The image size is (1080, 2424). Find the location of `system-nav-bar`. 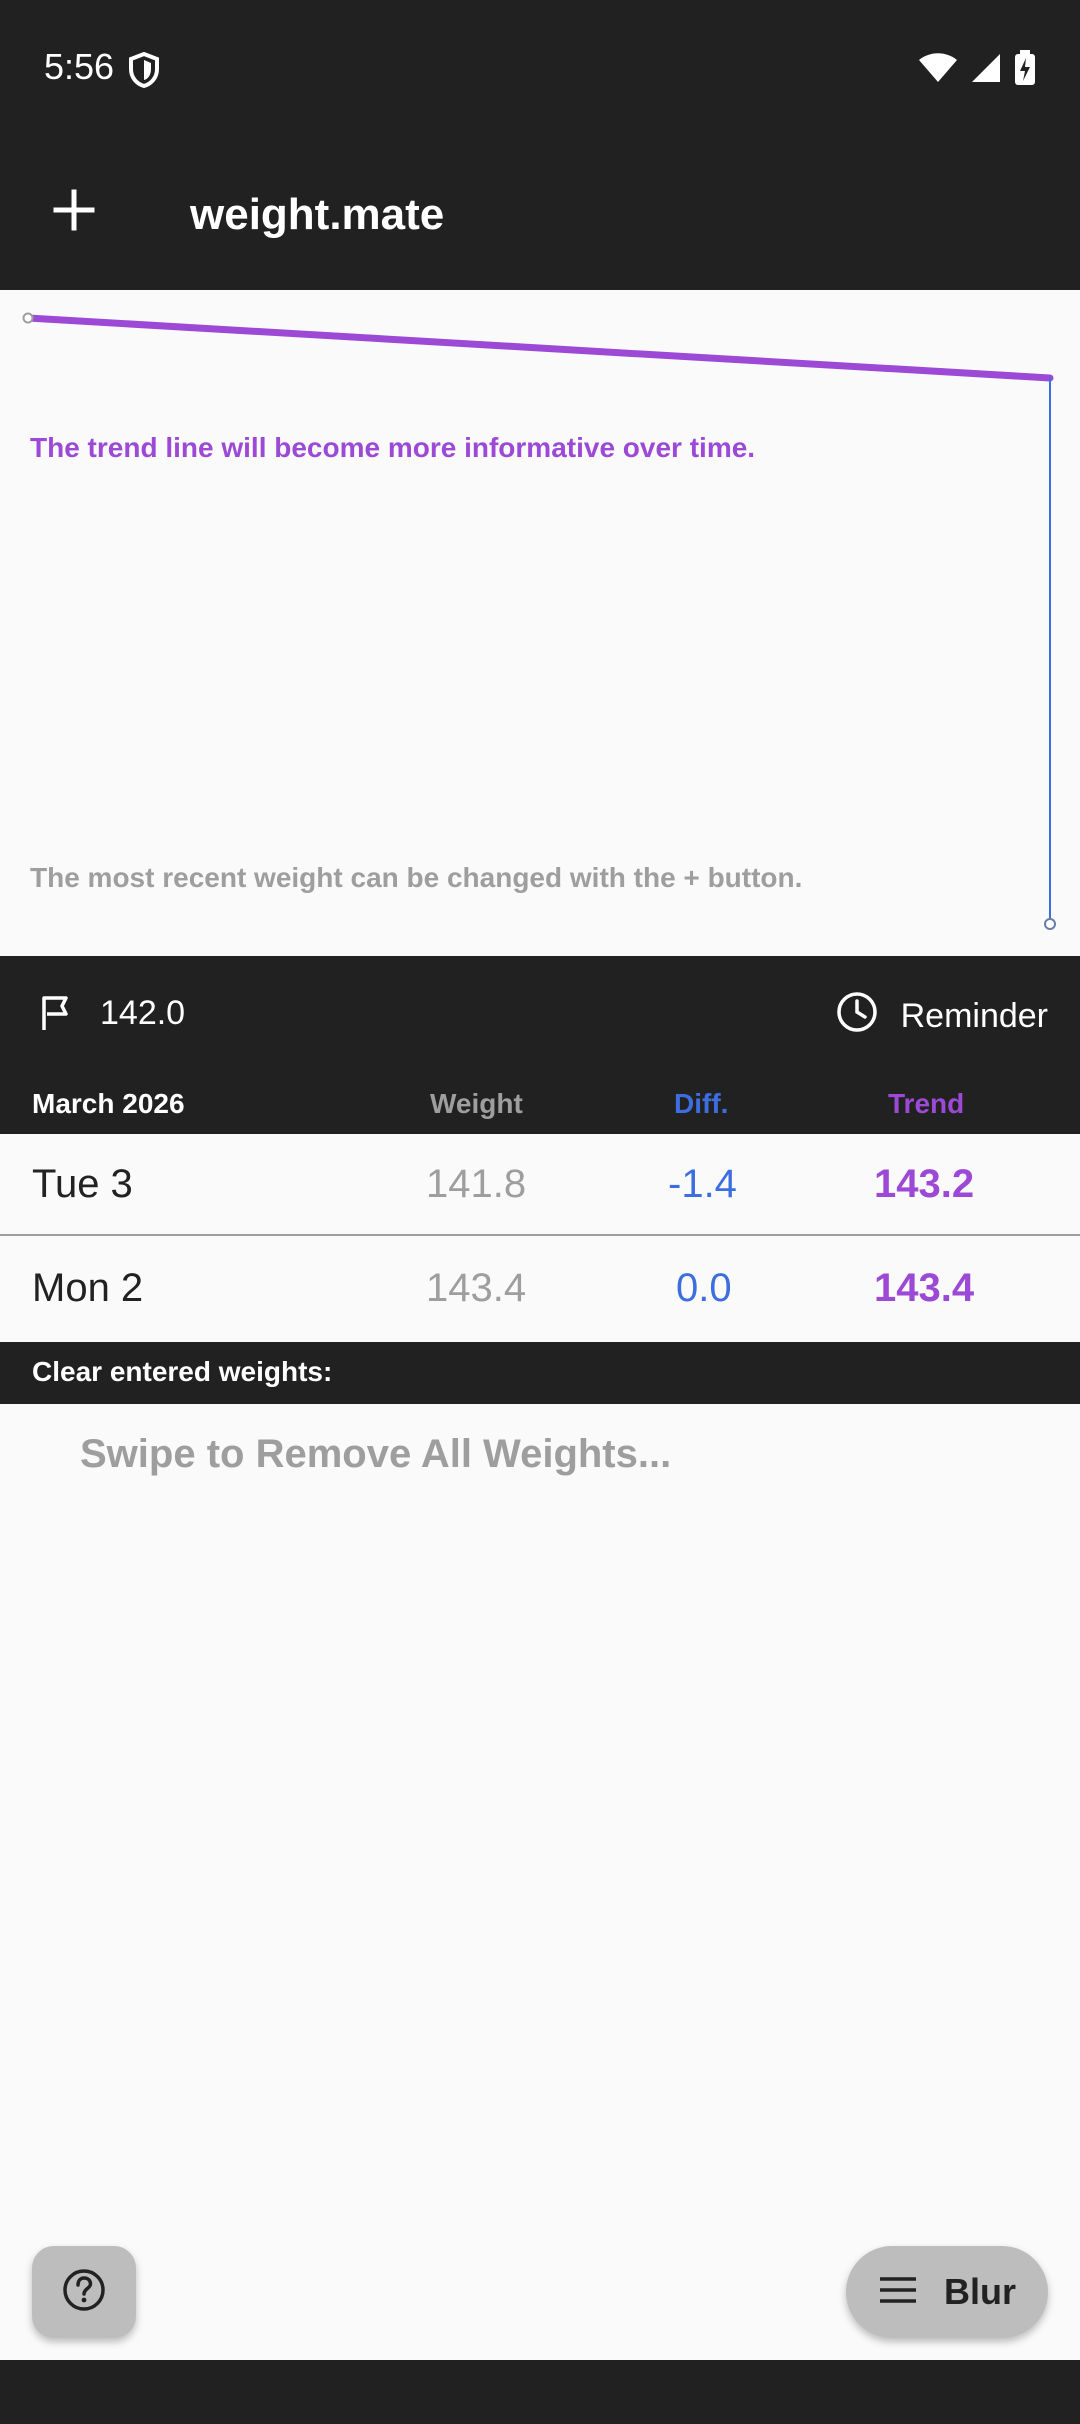

system-nav-bar is located at coordinates (540, 2392).